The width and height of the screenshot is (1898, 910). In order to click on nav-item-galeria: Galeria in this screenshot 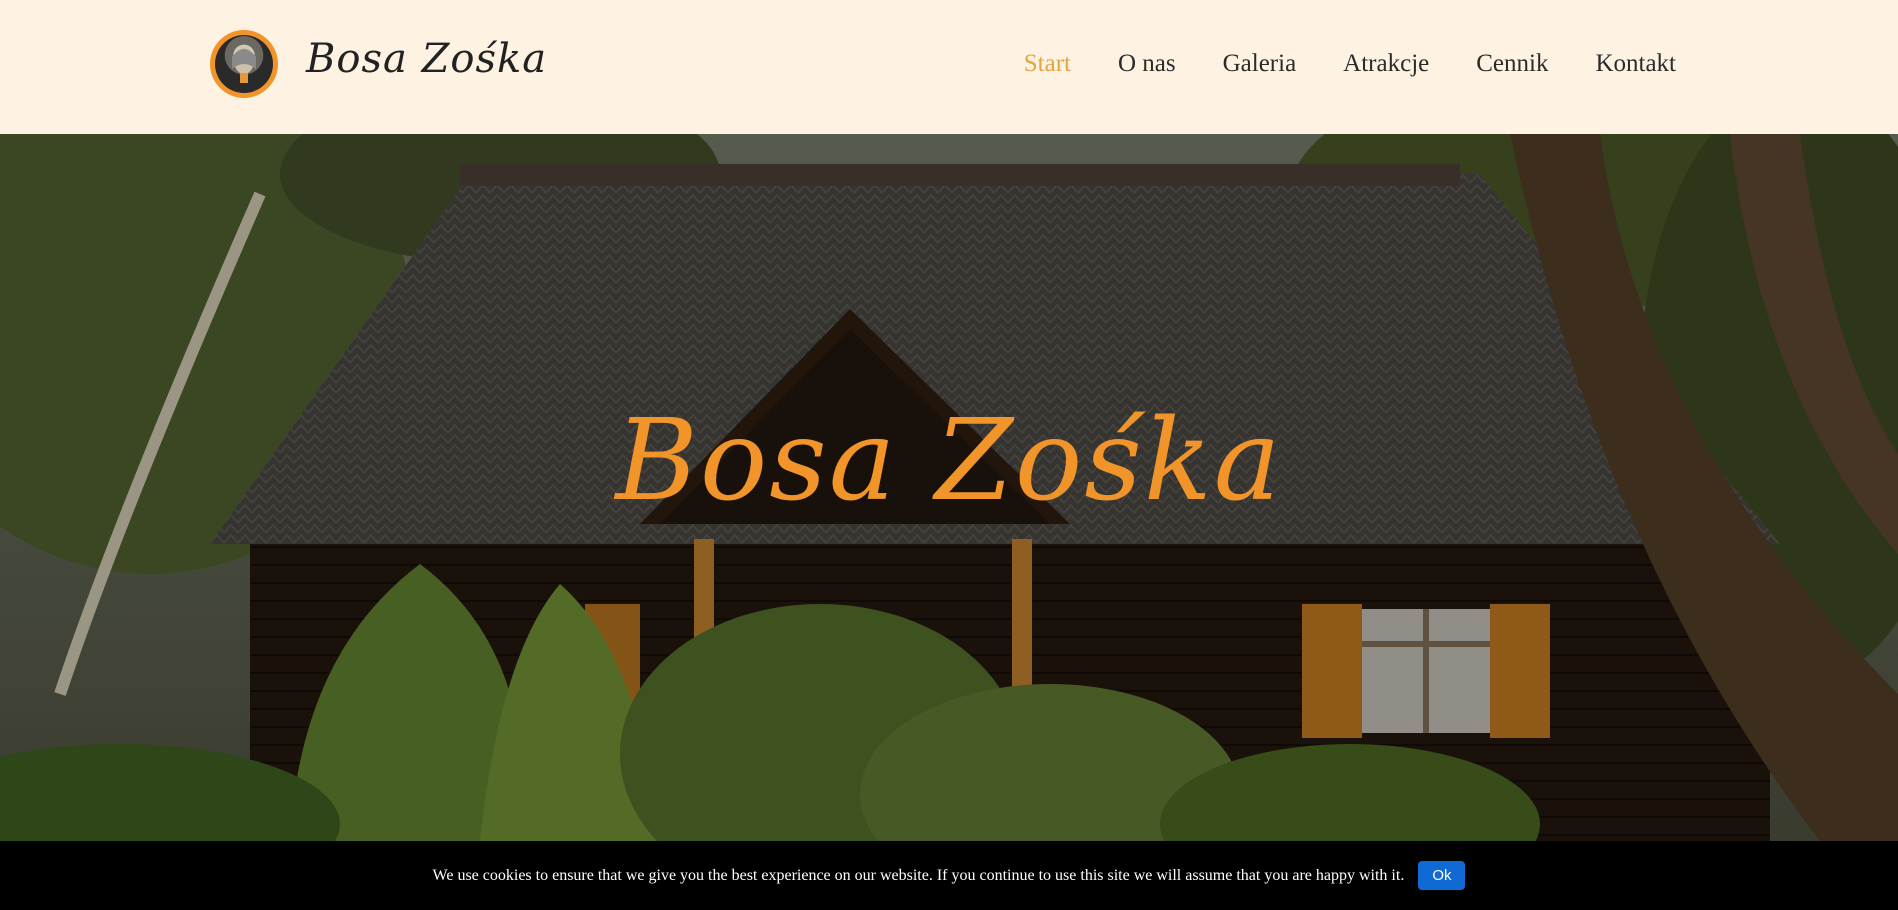, I will do `click(1260, 64)`.